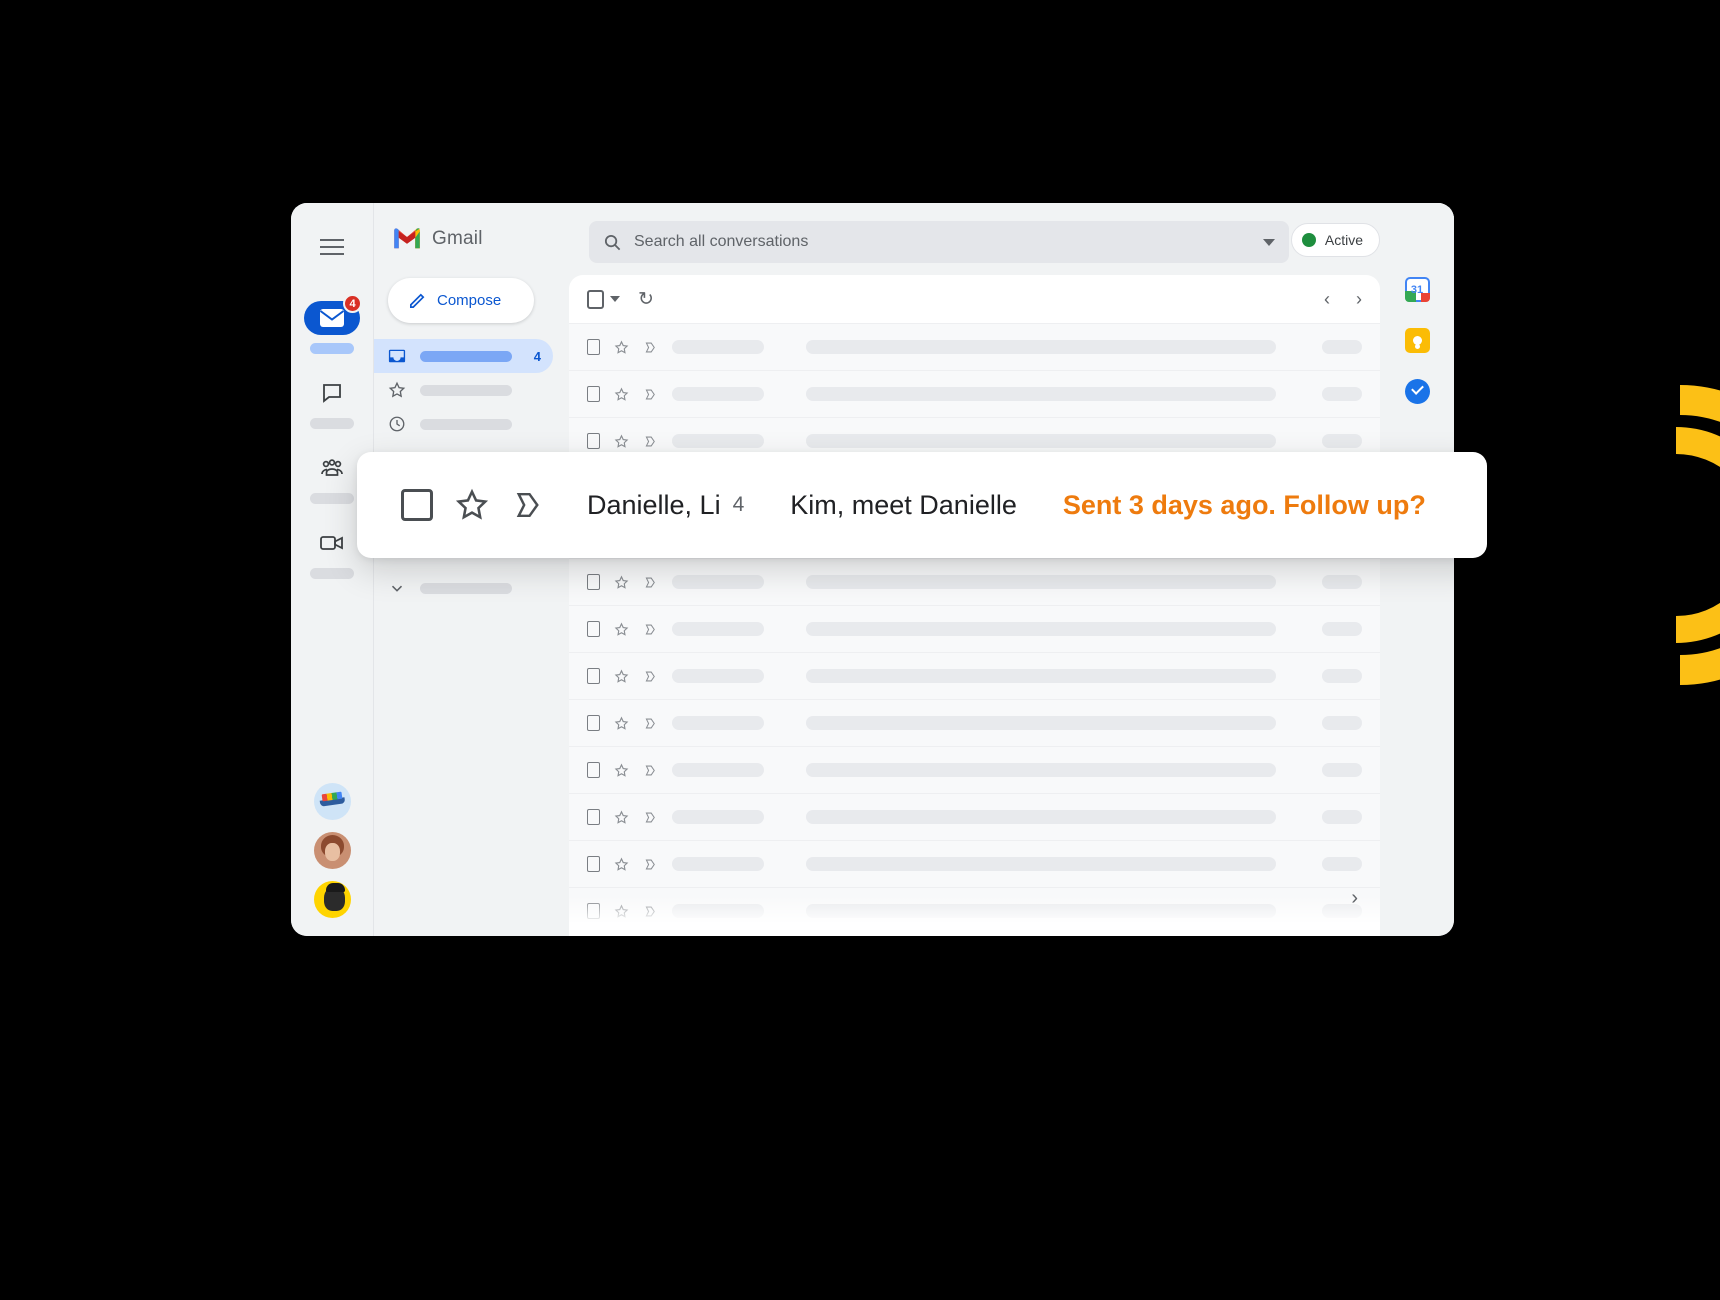 The height and width of the screenshot is (1300, 1720). What do you see at coordinates (1417, 340) in the screenshot?
I see `lightbulb-icon` at bounding box center [1417, 340].